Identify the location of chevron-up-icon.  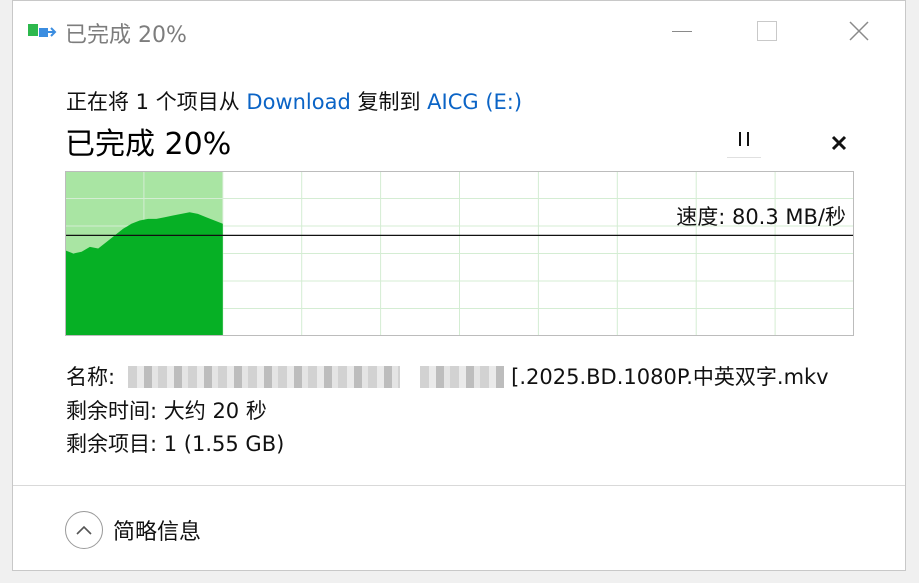
(84, 530).